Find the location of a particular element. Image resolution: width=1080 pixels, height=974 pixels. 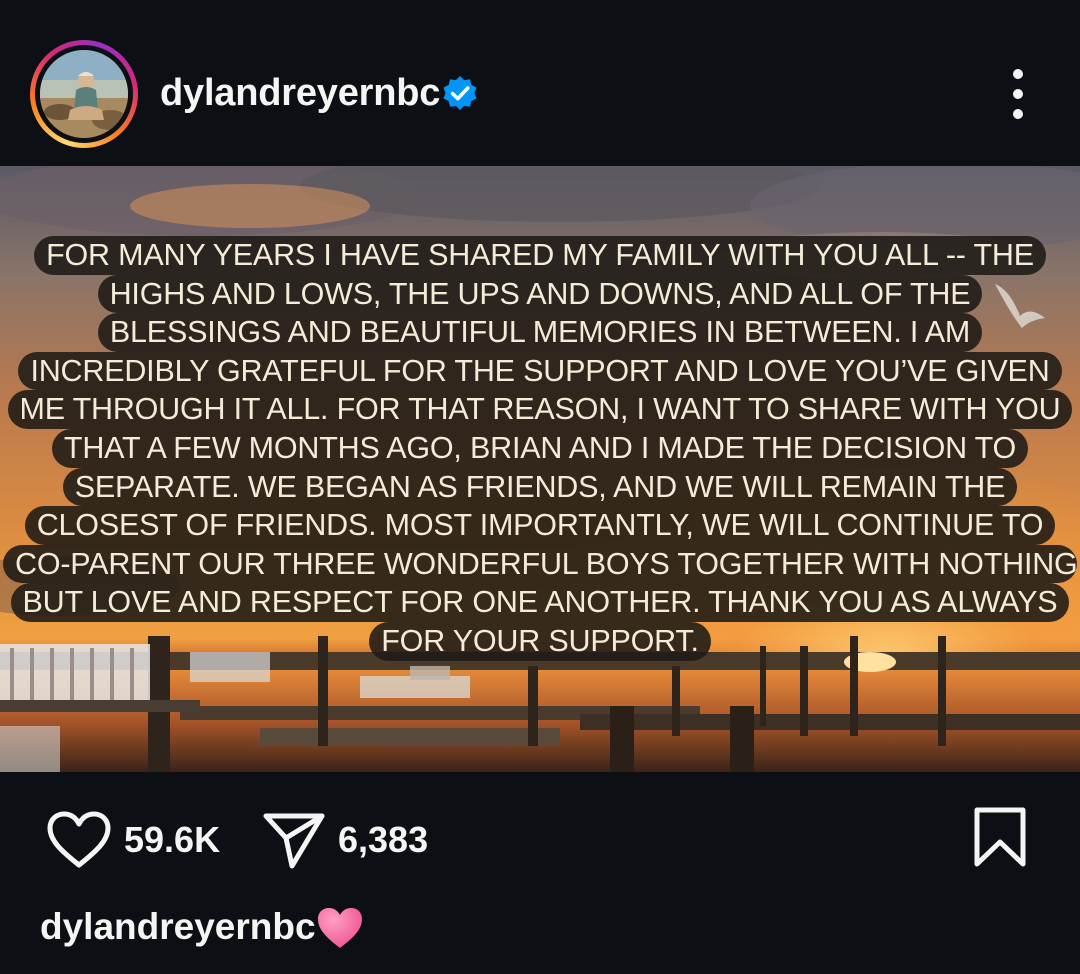

avatar-photo-icon is located at coordinates (84, 94).